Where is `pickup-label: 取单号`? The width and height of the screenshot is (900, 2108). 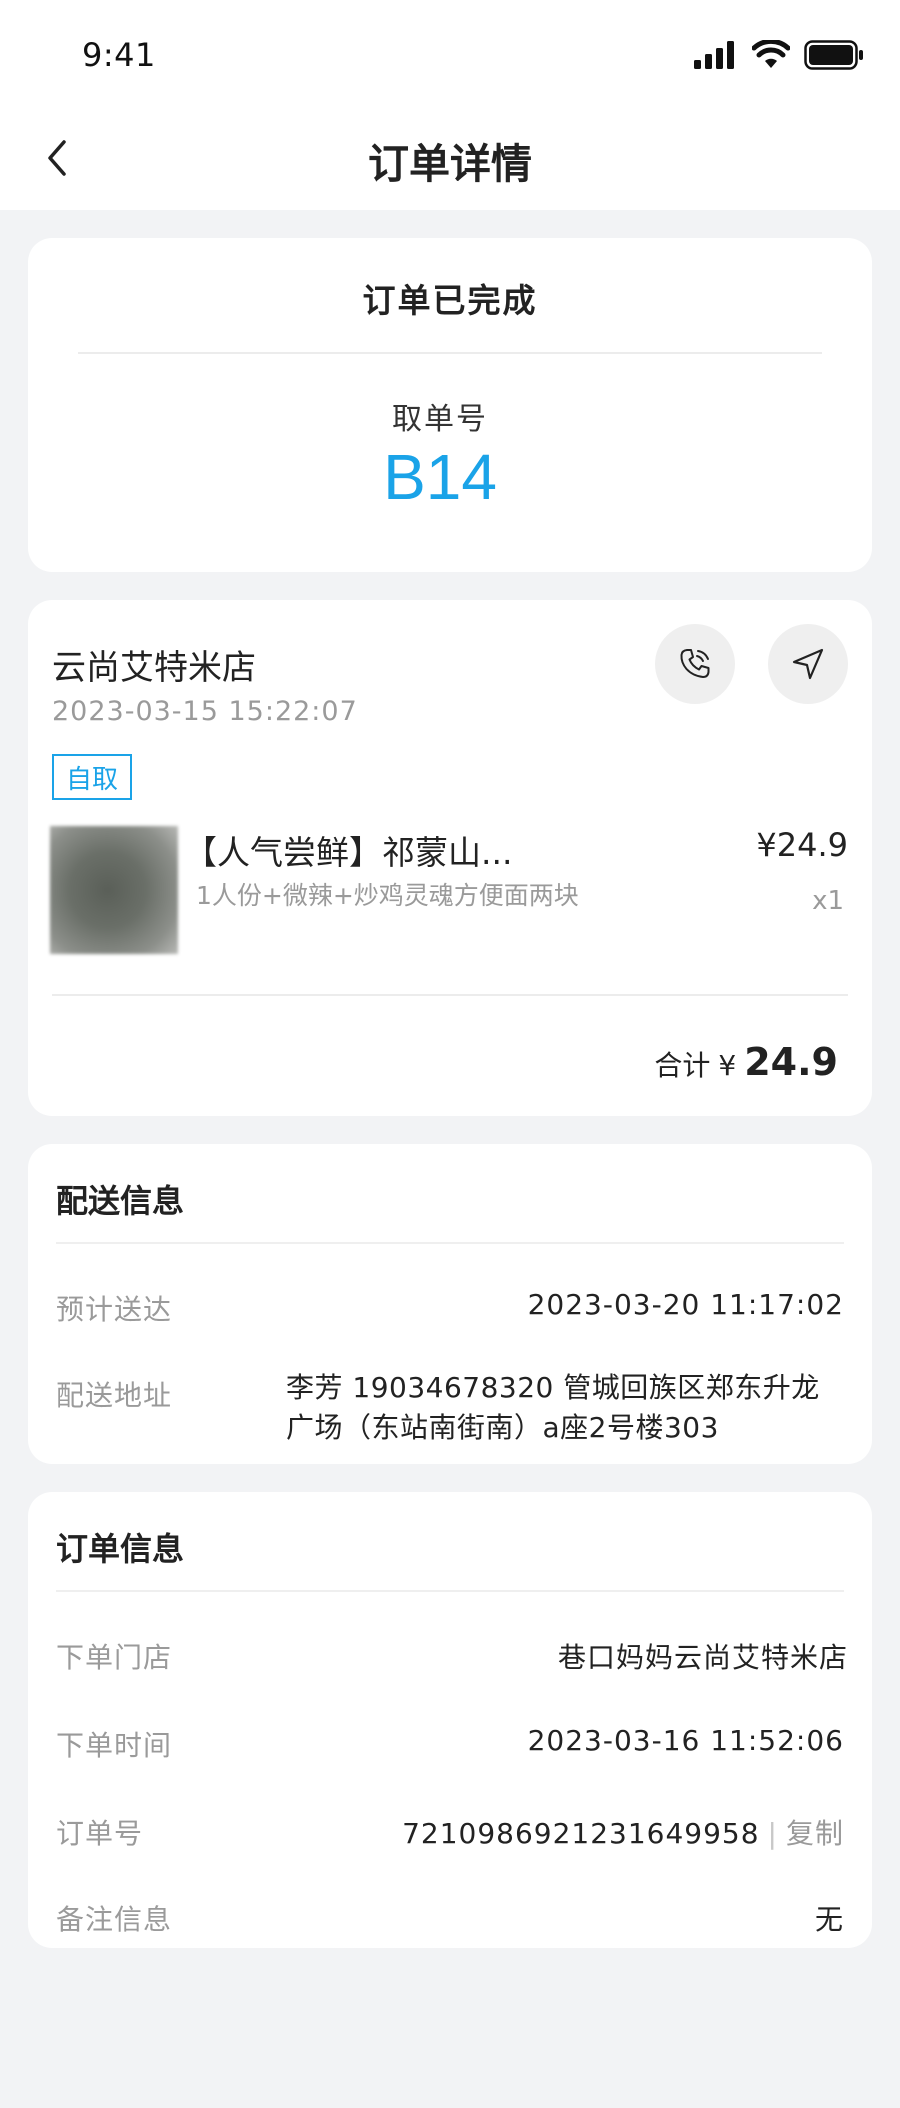 pickup-label: 取单号 is located at coordinates (440, 419).